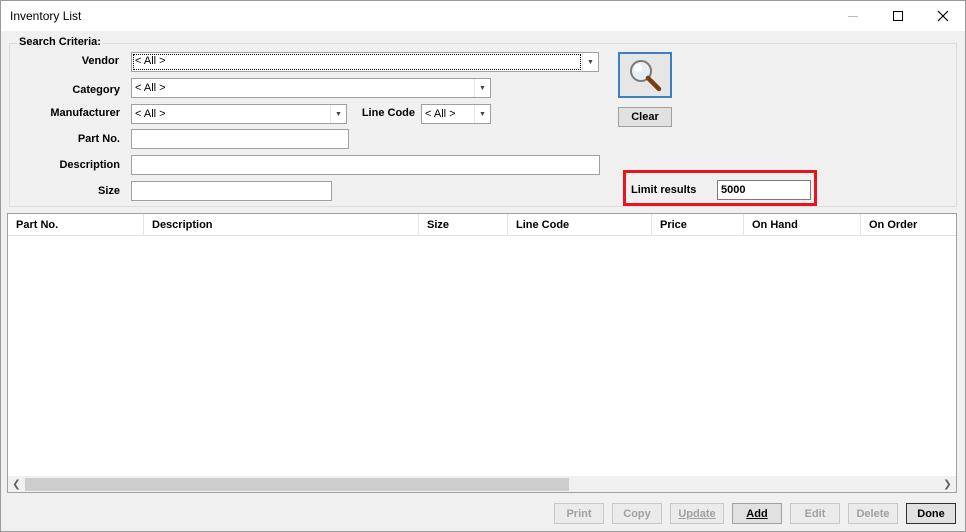 This screenshot has width=966, height=532. What do you see at coordinates (931, 513) in the screenshot?
I see `done-button: Done` at bounding box center [931, 513].